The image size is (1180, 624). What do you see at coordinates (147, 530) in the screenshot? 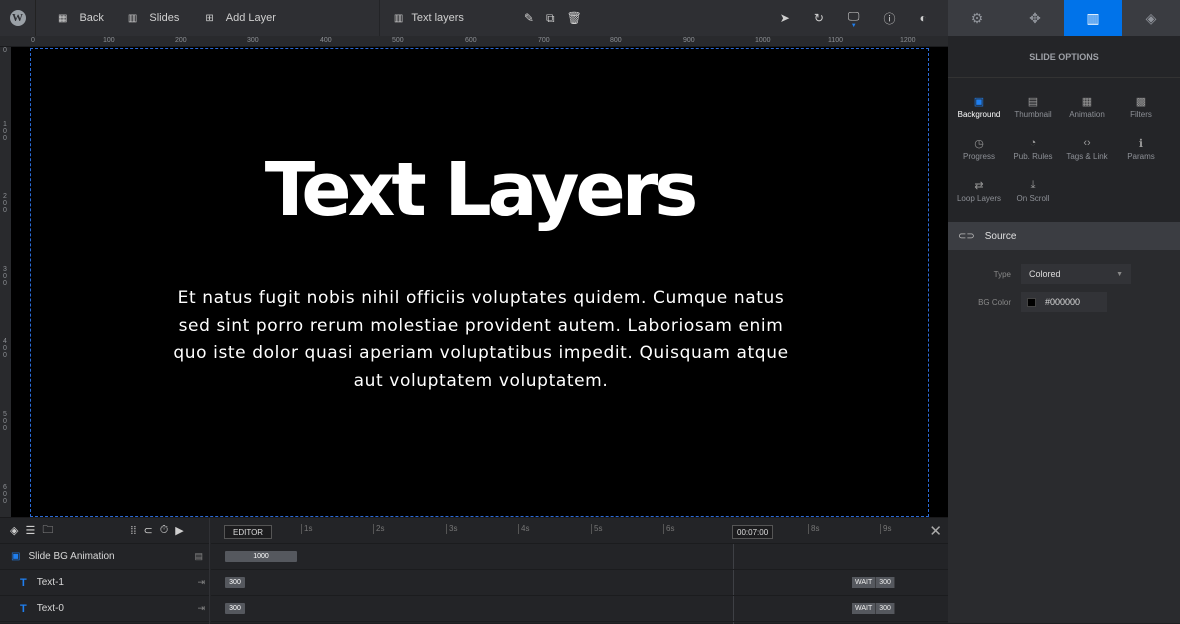
I see `magnet-icon: ⊂` at bounding box center [147, 530].